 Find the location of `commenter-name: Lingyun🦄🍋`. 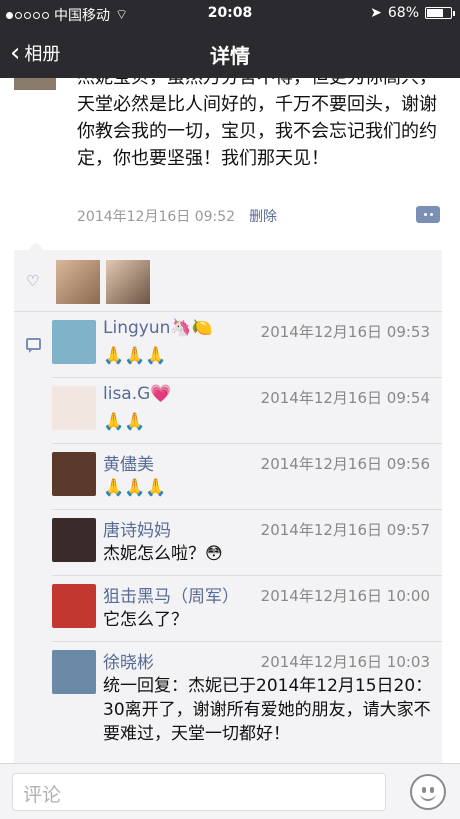

commenter-name: Lingyun🦄🍋 is located at coordinates (158, 328).